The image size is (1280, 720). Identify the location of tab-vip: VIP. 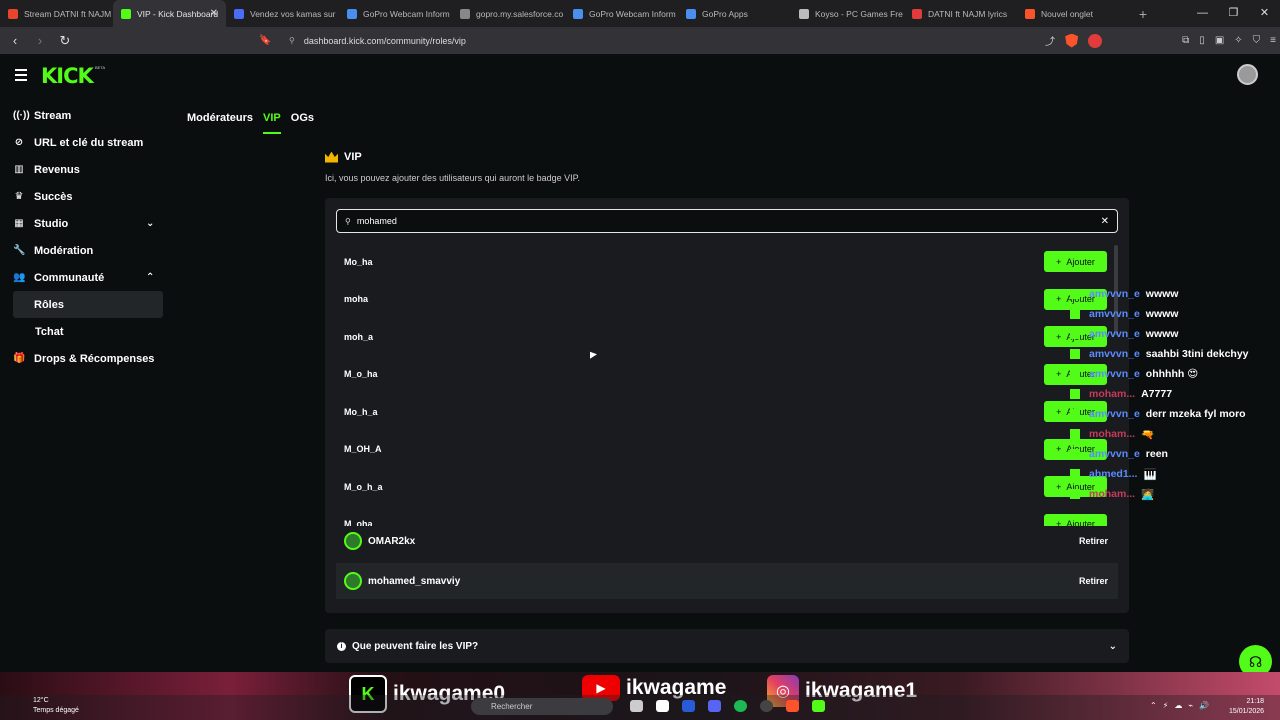
(272, 121).